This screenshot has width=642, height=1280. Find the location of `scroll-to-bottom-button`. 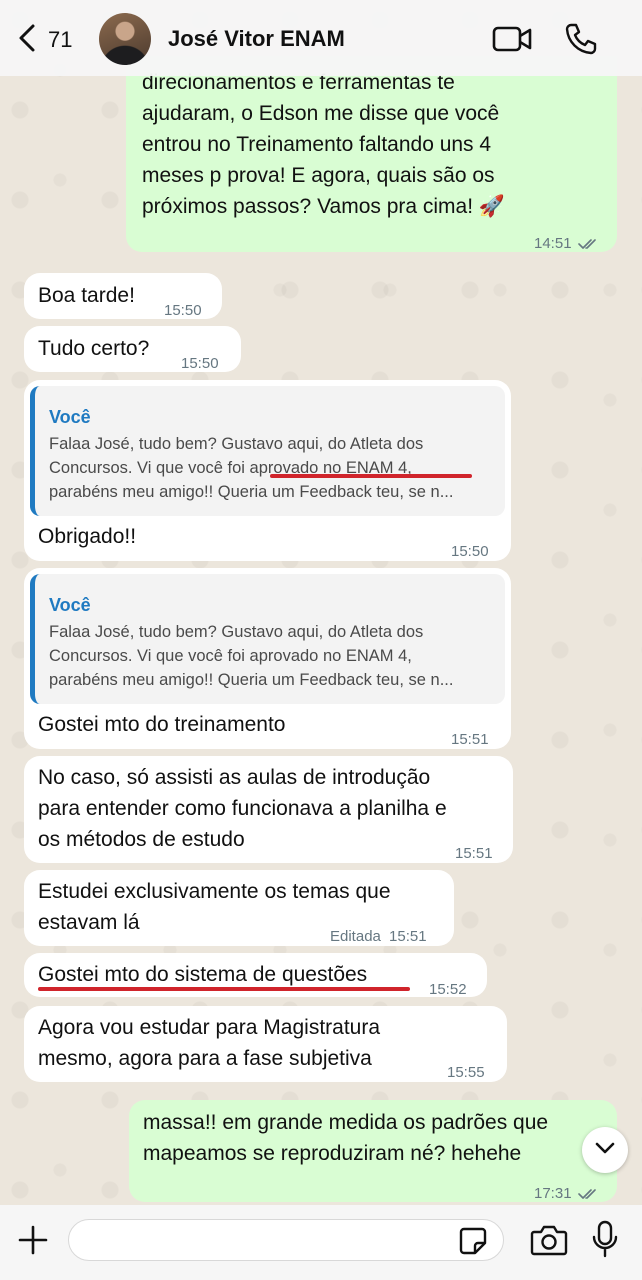

scroll-to-bottom-button is located at coordinates (605, 1150).